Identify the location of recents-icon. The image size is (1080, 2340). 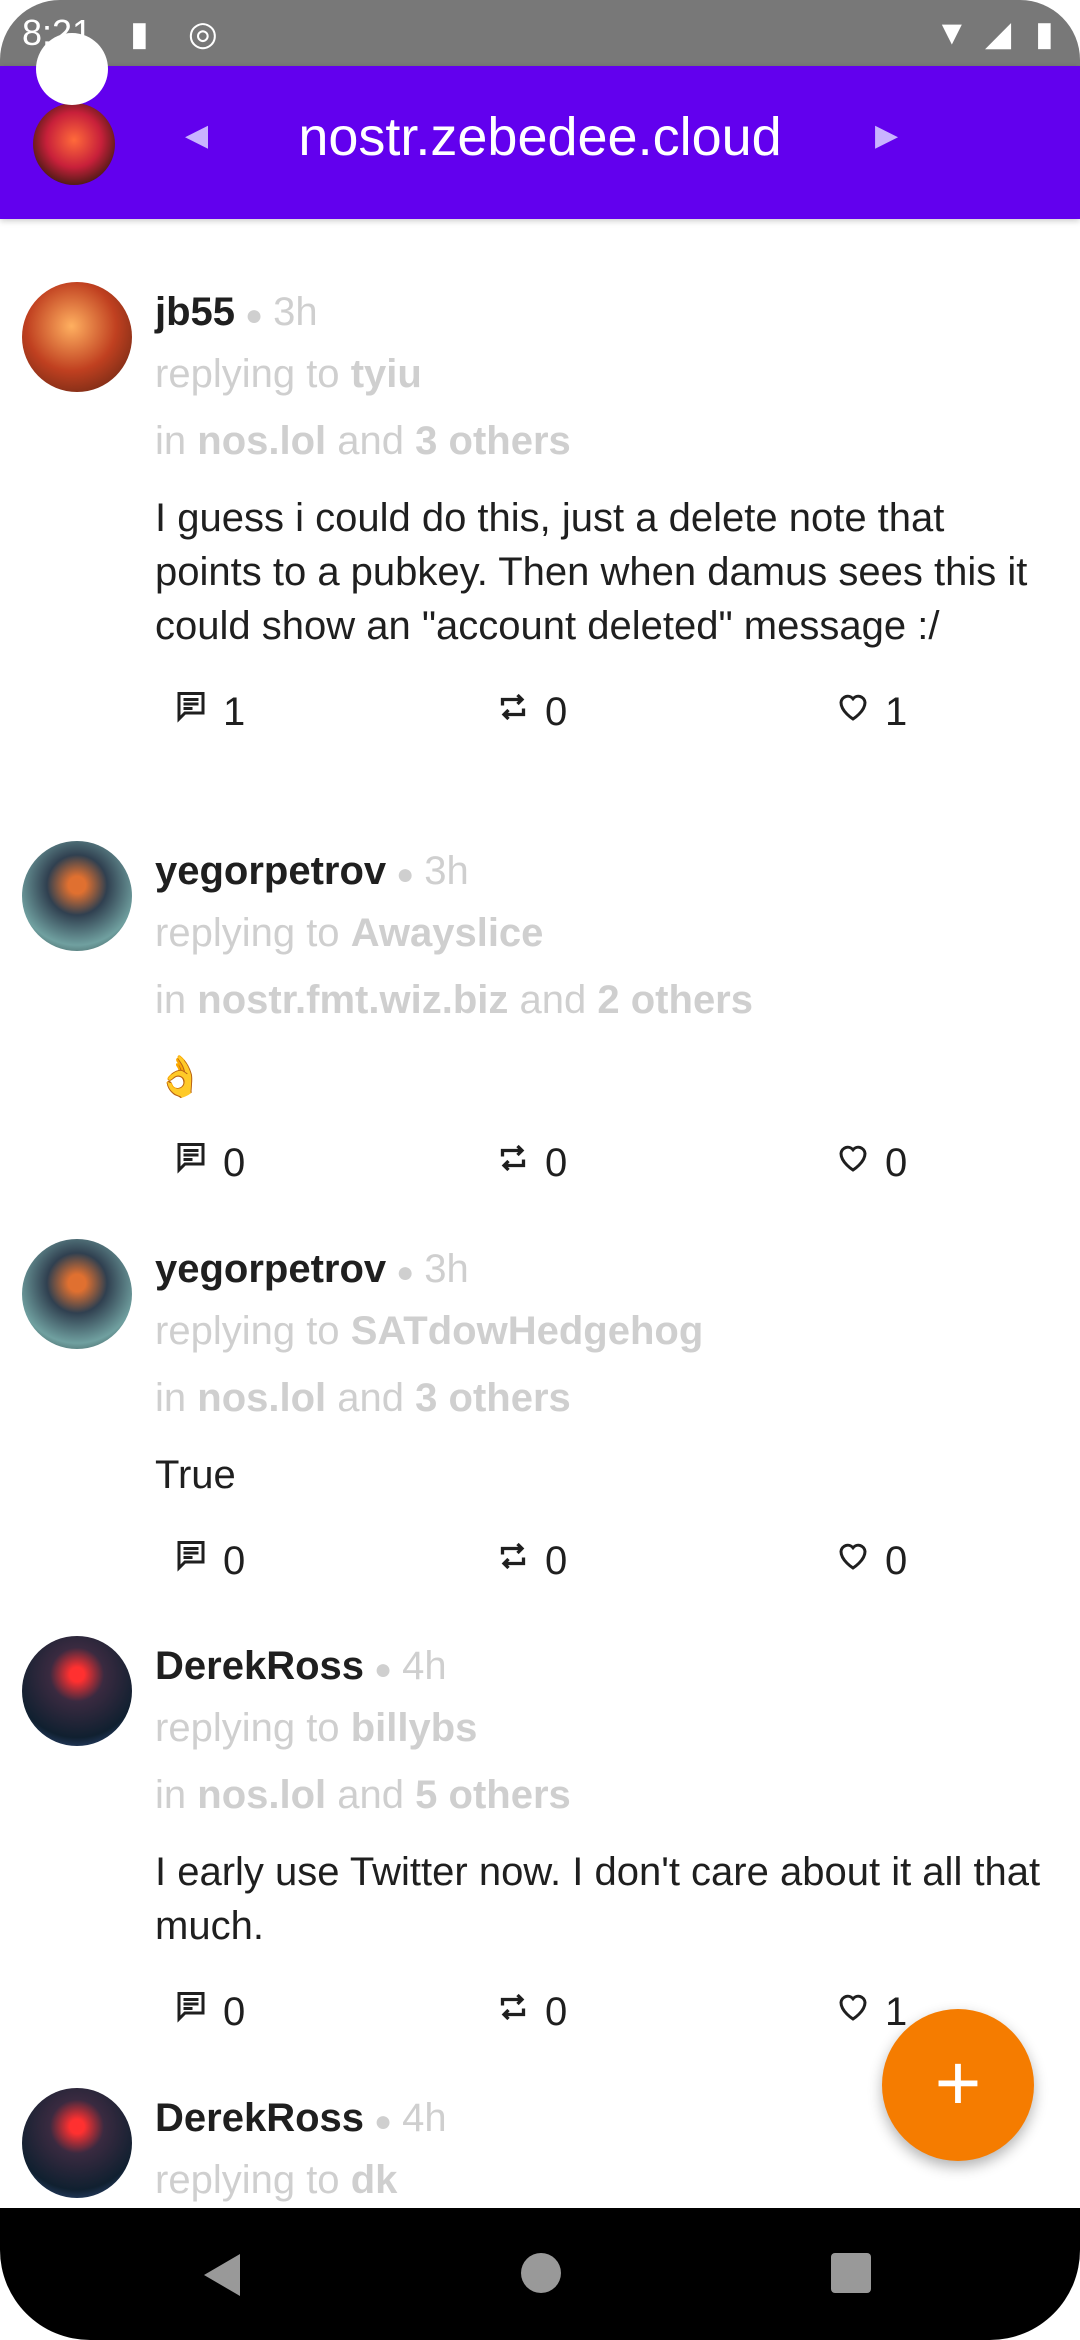
(851, 2273).